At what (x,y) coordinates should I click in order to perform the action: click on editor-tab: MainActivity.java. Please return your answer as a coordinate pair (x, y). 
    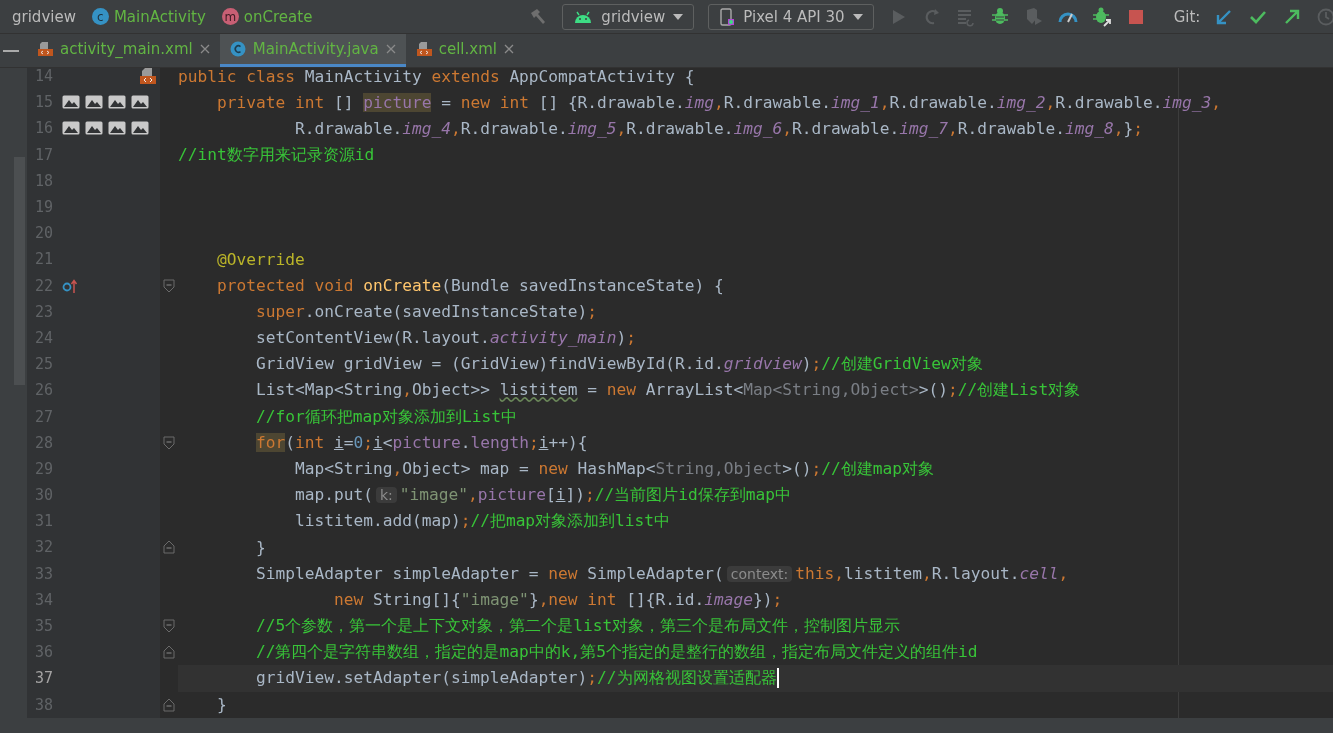
    Looking at the image, I should click on (312, 50).